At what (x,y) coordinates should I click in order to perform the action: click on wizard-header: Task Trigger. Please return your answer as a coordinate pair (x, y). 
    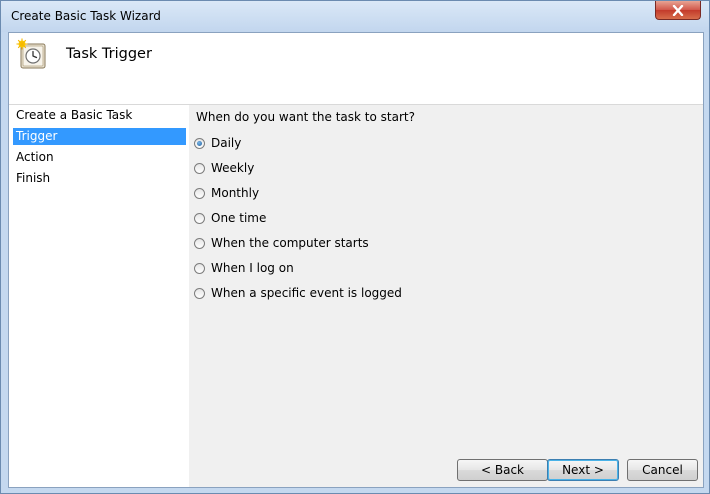
    Looking at the image, I should click on (356, 69).